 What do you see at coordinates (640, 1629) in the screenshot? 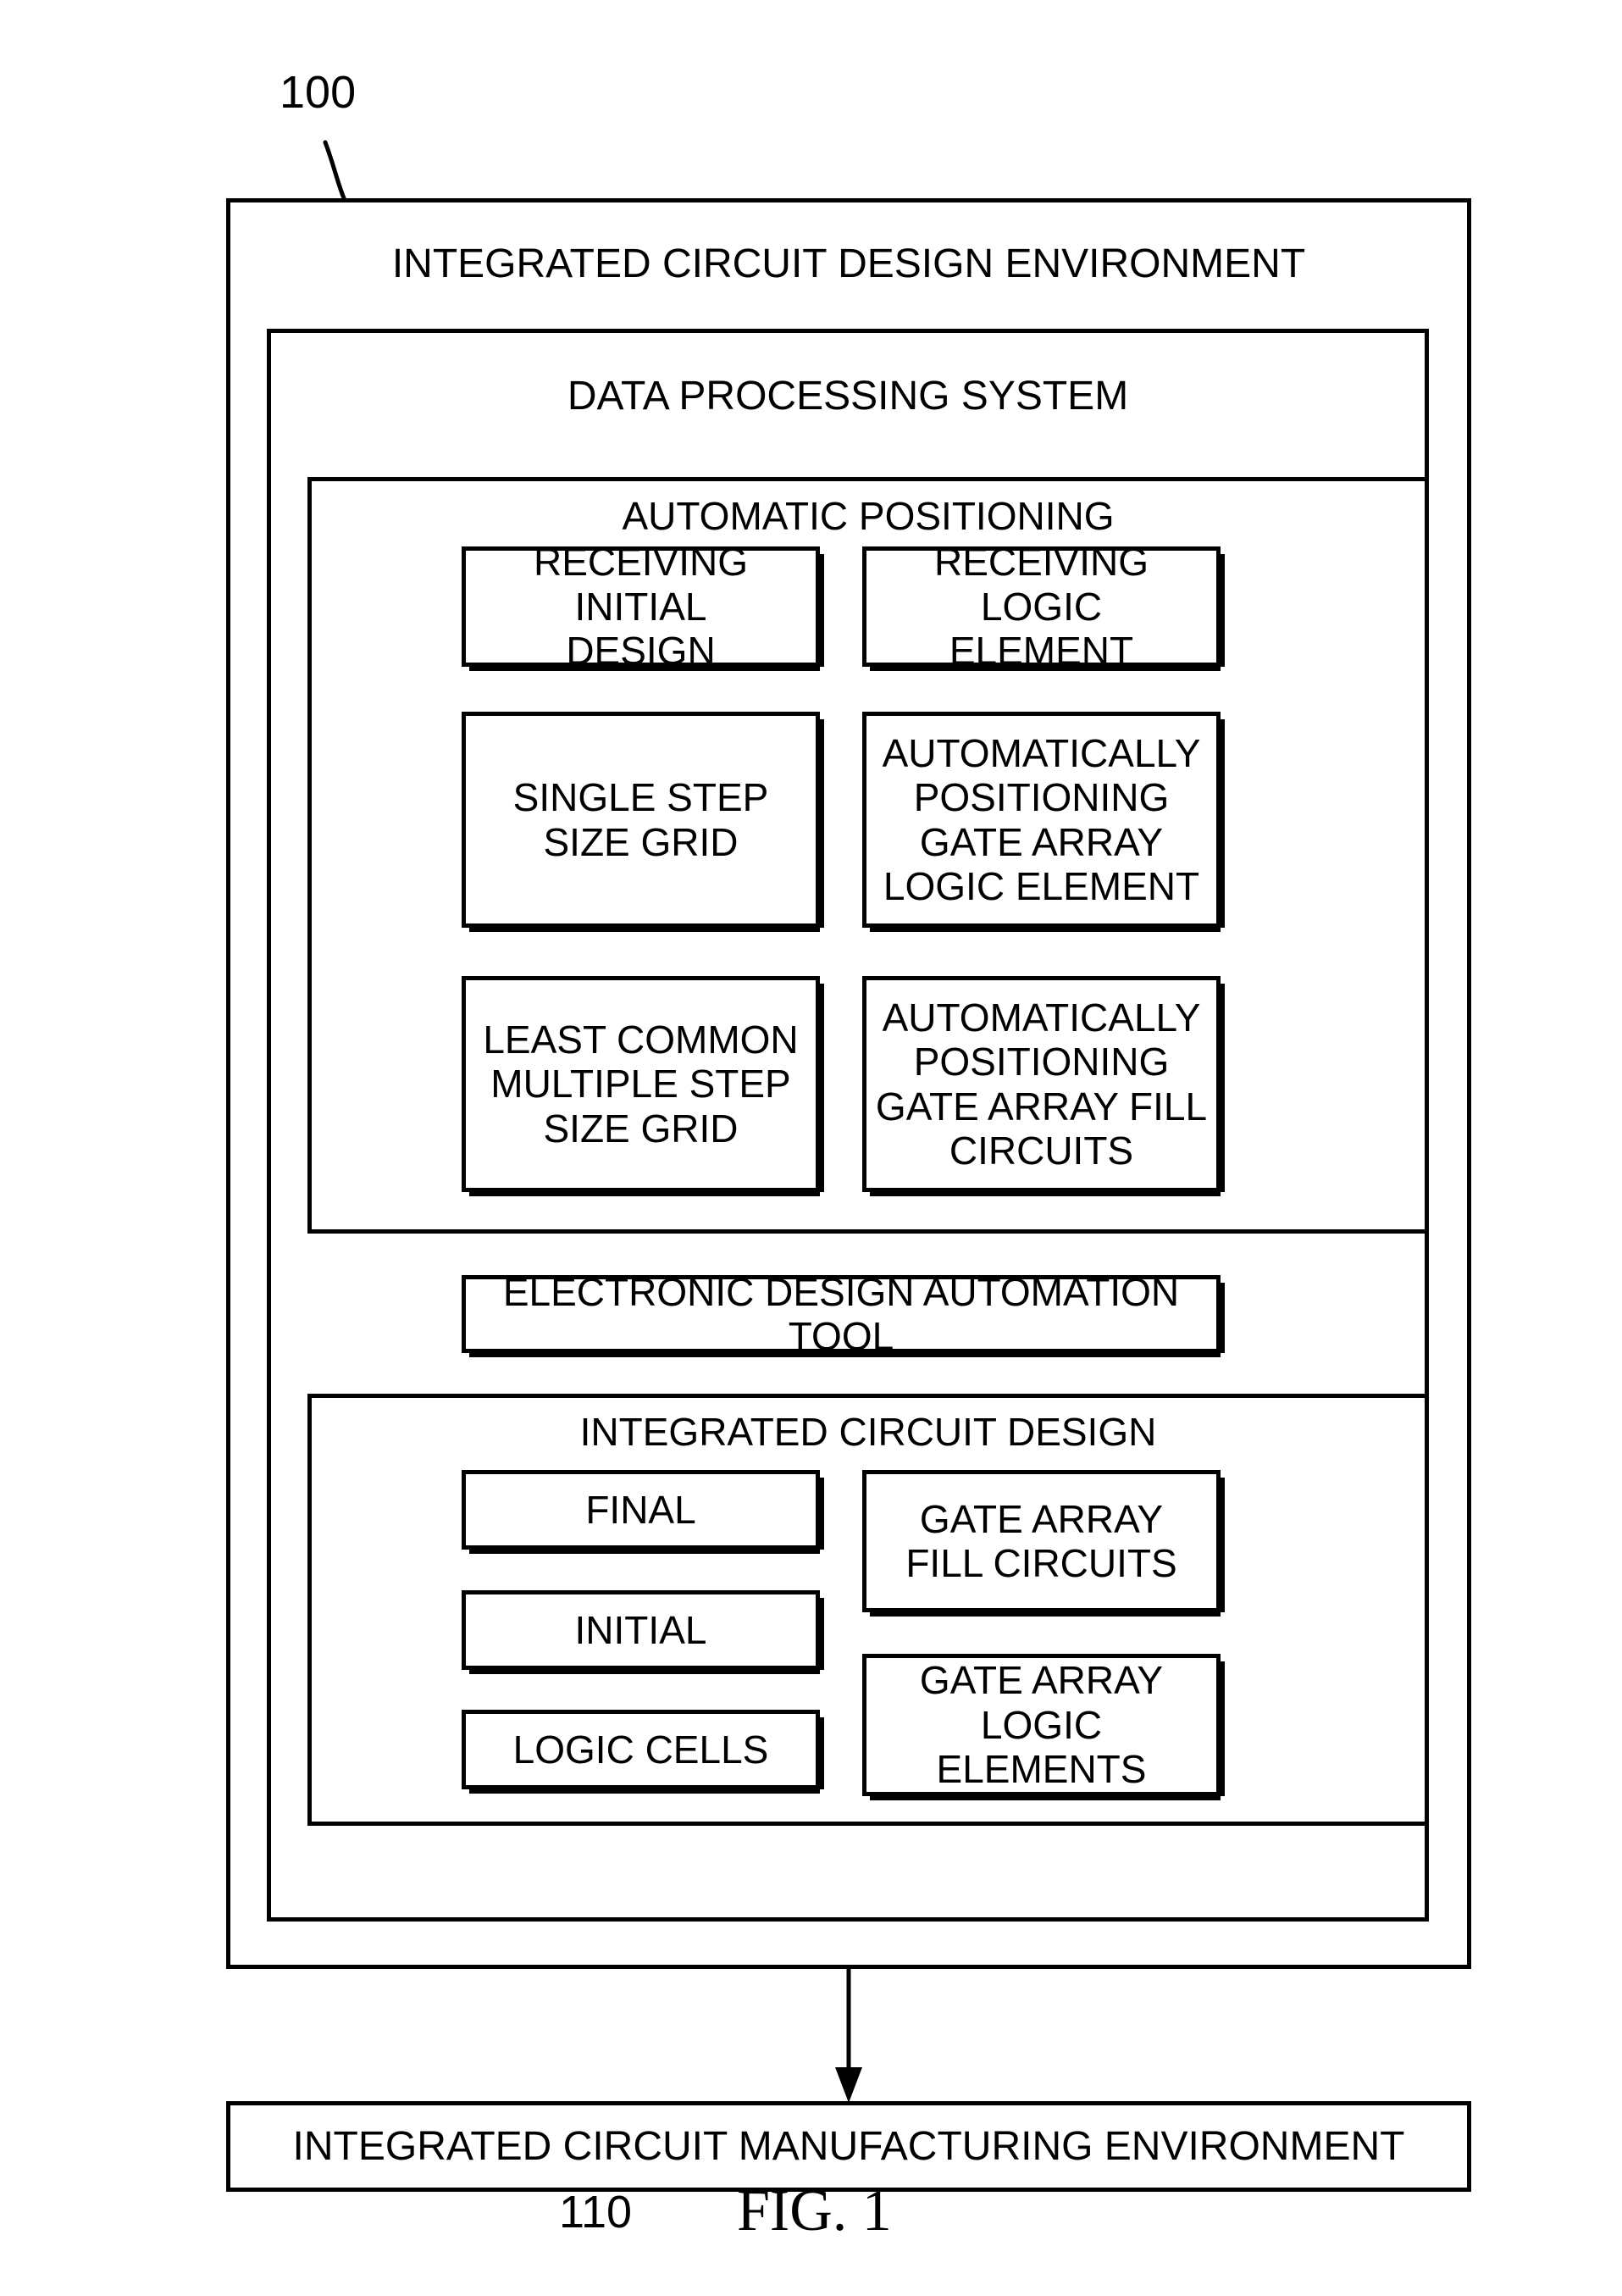
I see `box-initial-design-label: INITIAL` at bounding box center [640, 1629].